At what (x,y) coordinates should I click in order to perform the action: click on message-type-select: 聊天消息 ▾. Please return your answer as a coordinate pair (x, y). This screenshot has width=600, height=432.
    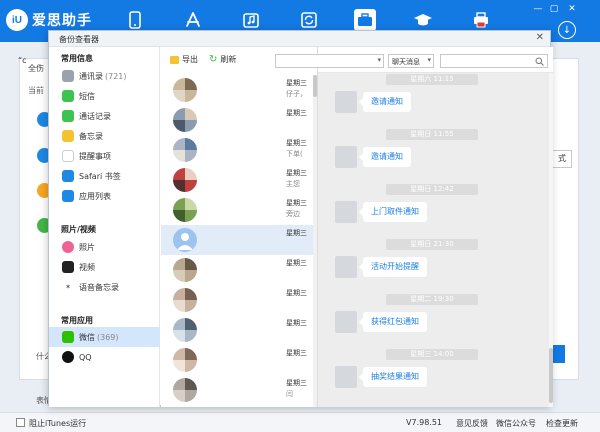
    Looking at the image, I should click on (411, 61).